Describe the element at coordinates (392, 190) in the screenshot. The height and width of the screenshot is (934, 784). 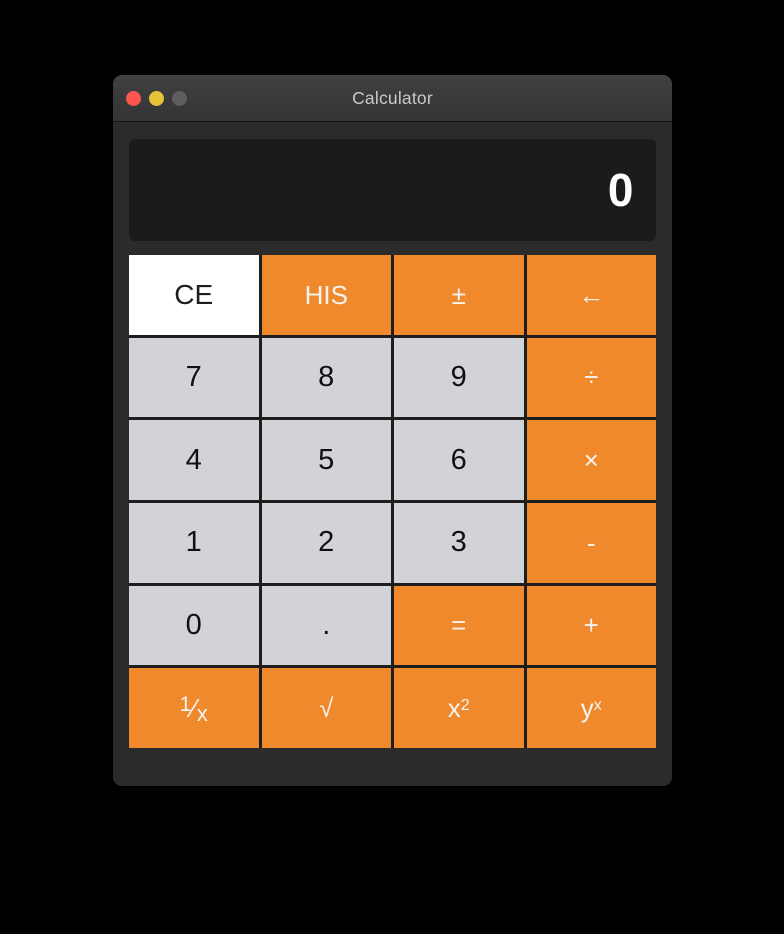
I see `calculator-display: 0` at that location.